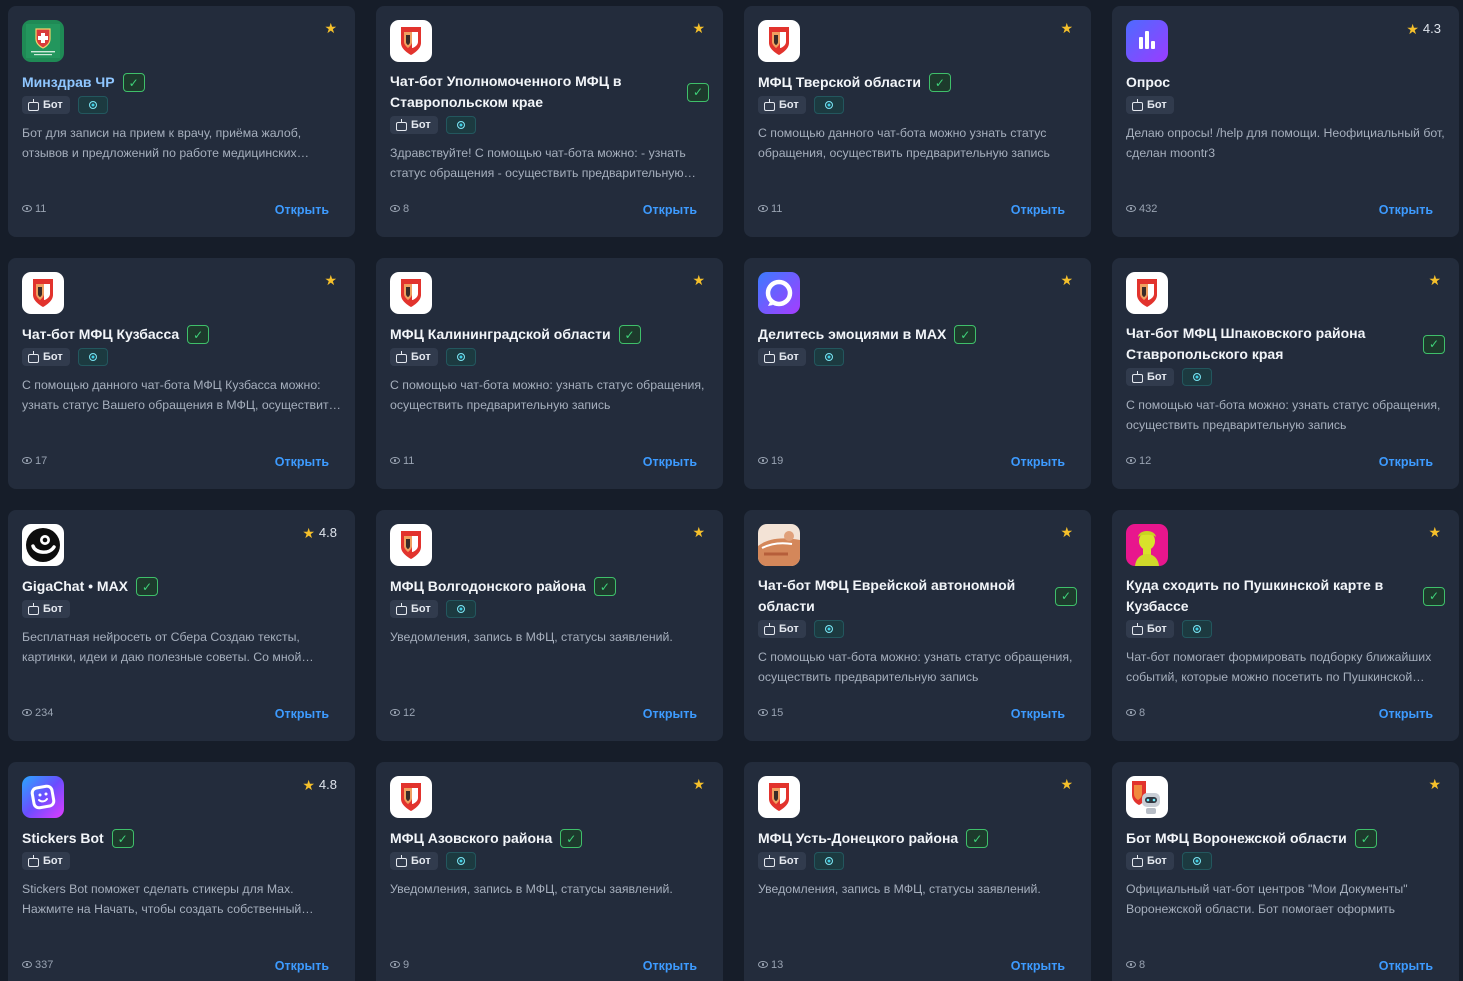 The image size is (1463, 981). I want to click on view-count: 11, so click(402, 461).